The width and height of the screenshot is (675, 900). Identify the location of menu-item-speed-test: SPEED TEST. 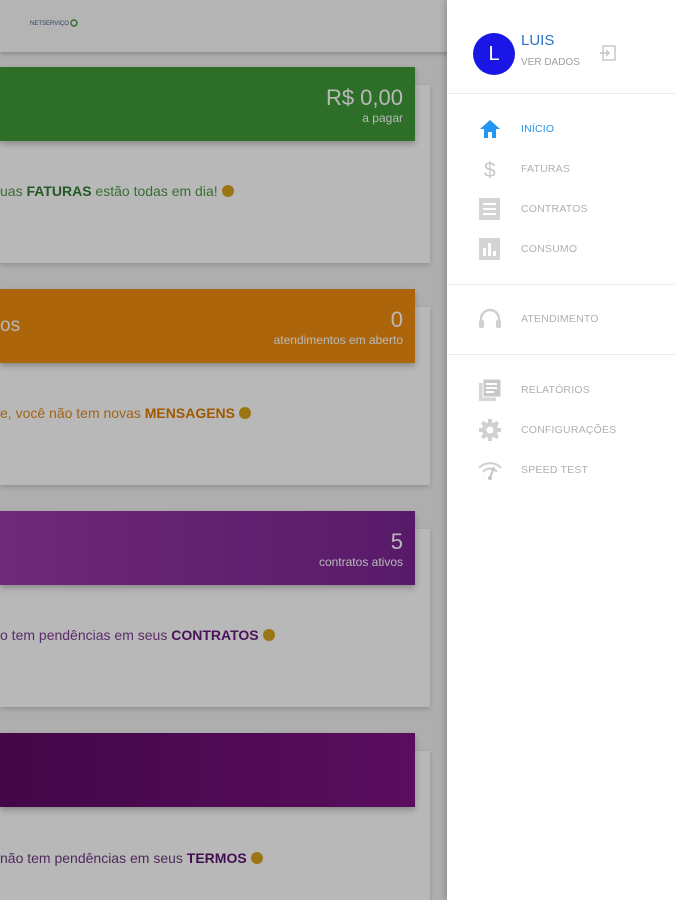
(572, 470).